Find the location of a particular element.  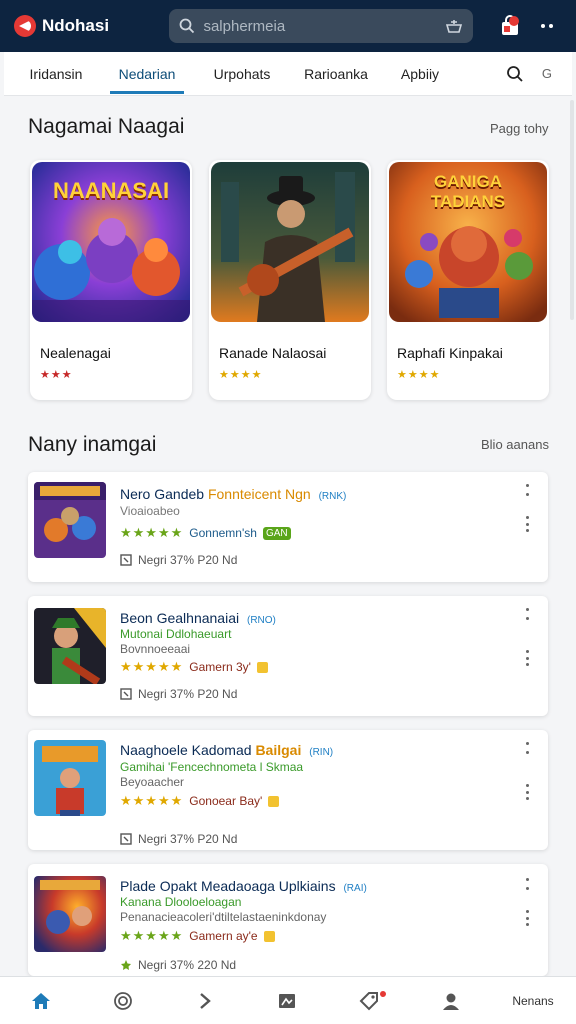

profile-icon is located at coordinates (451, 1001).